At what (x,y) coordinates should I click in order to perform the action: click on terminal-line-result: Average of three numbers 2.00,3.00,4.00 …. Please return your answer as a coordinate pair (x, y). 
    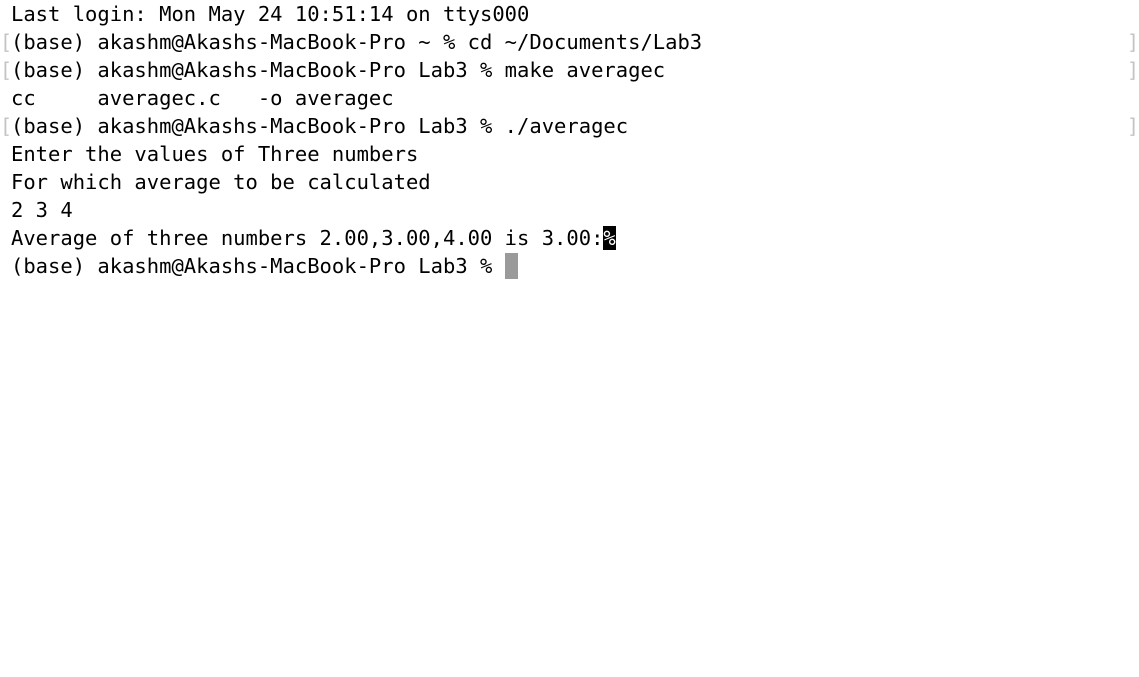
    Looking at the image, I should click on (569, 238).